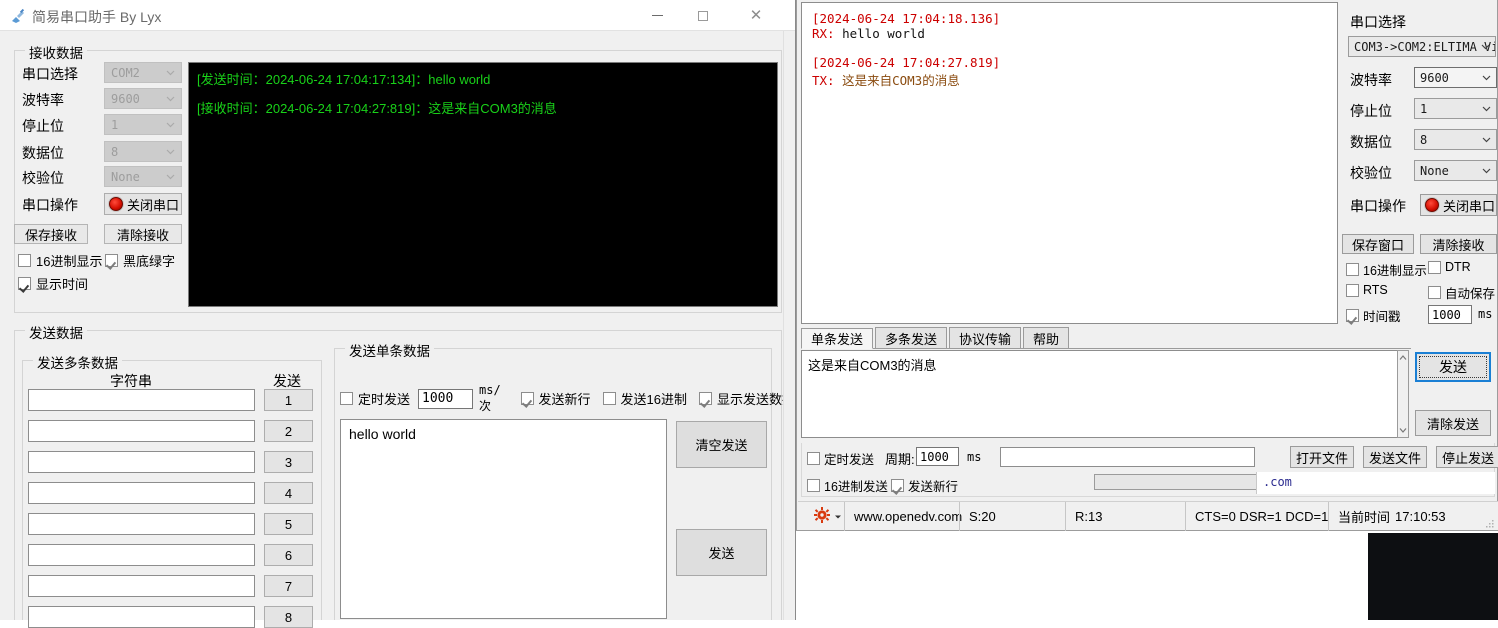 The width and height of the screenshot is (1498, 628). Describe the element at coordinates (821, 516) in the screenshot. I see `settings-menu-button` at that location.